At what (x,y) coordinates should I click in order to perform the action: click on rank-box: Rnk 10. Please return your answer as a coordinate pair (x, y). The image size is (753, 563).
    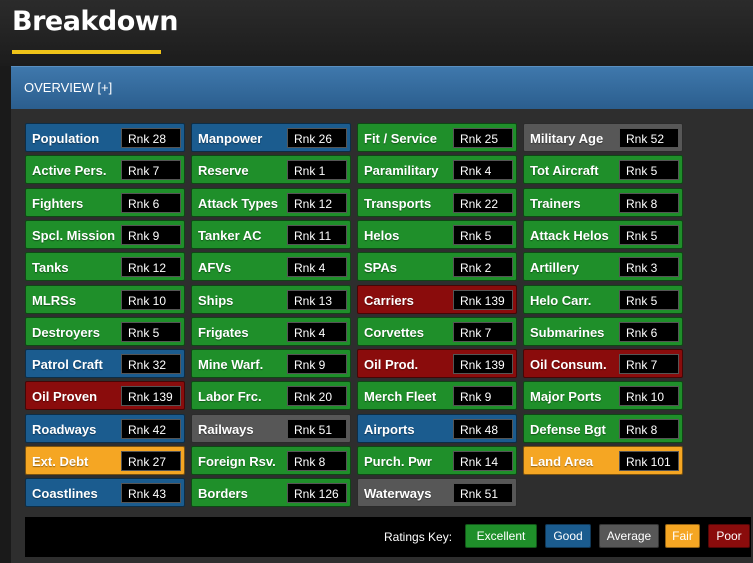
    Looking at the image, I should click on (151, 300).